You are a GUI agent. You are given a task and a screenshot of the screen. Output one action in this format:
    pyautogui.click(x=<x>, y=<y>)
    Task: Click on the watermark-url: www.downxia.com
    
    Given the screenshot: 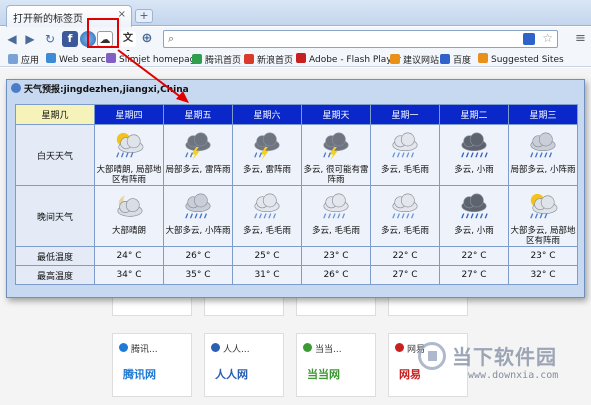 What is the action you would take?
    pyautogui.click(x=513, y=375)
    